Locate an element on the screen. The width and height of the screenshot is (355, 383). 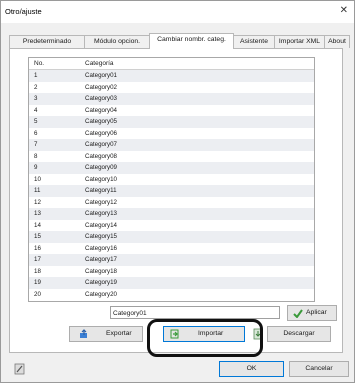
tab-modulo-opcion: Módulo opcion. is located at coordinates (117, 41).